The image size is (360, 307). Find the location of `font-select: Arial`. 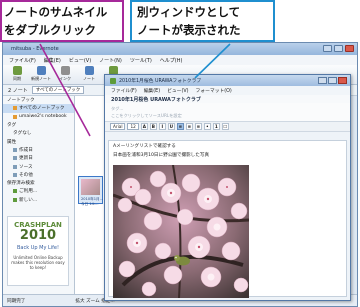

font-select: Arial is located at coordinates (118, 126).